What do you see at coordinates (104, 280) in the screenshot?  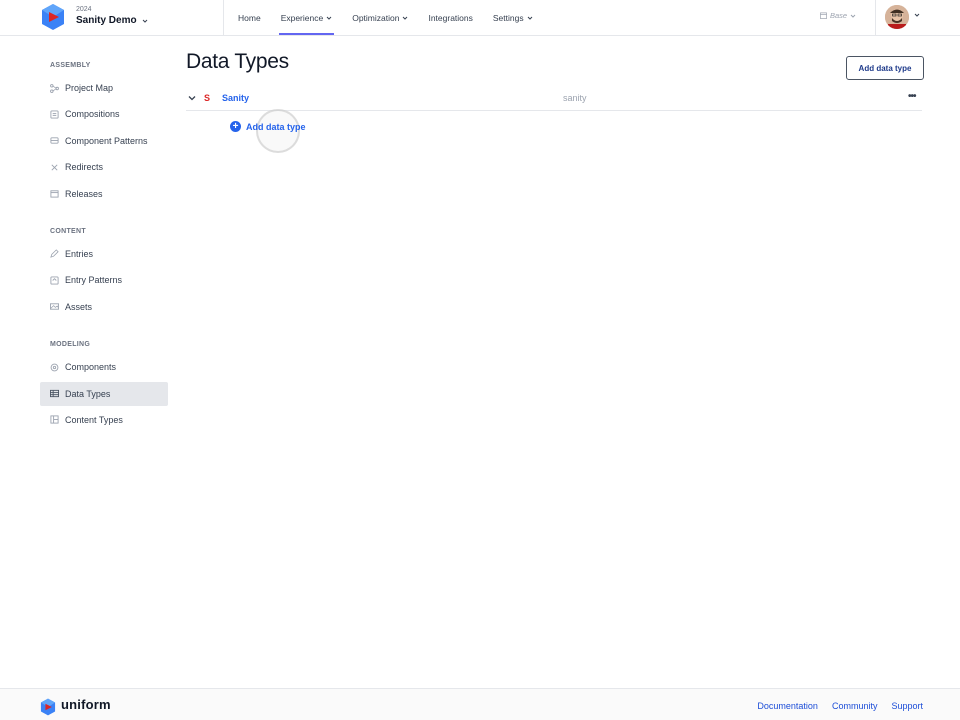 I see `sidebar-item-entry-patterns: Entry Patterns` at bounding box center [104, 280].